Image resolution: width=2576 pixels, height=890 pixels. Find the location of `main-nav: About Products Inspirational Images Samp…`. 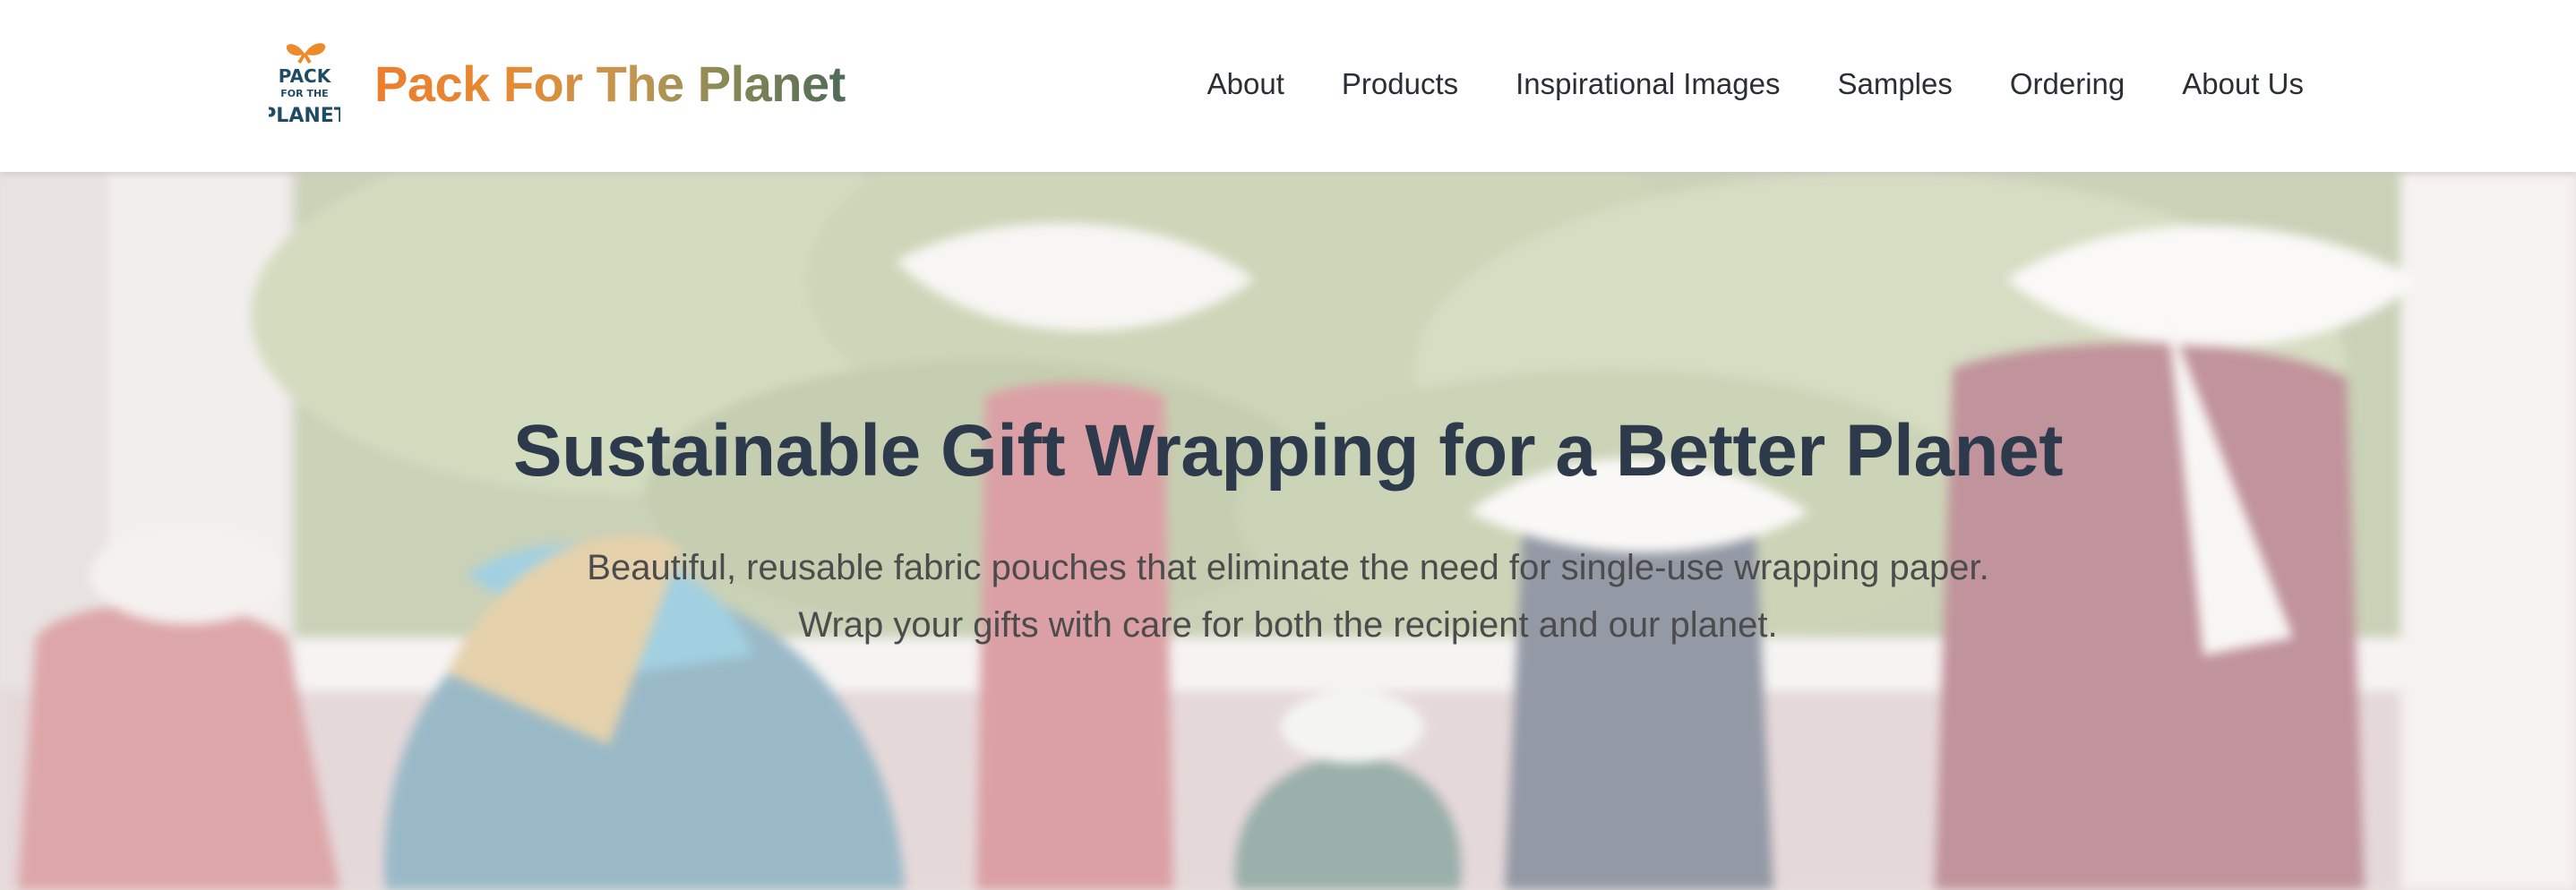

main-nav: About Products Inspirational Images Samp… is located at coordinates (1755, 84).